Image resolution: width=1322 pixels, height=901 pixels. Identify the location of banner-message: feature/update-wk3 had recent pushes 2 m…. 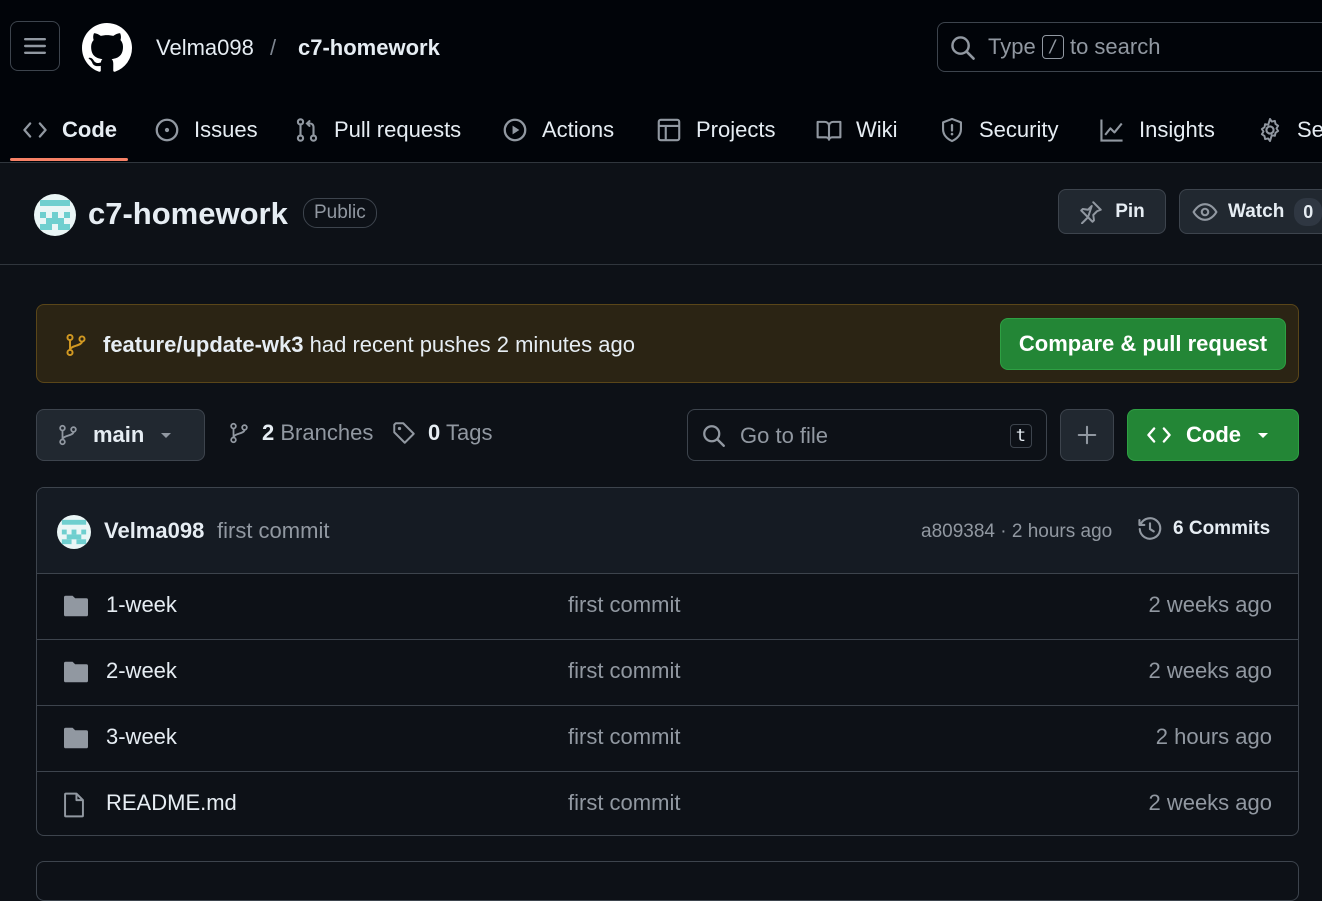
(369, 345).